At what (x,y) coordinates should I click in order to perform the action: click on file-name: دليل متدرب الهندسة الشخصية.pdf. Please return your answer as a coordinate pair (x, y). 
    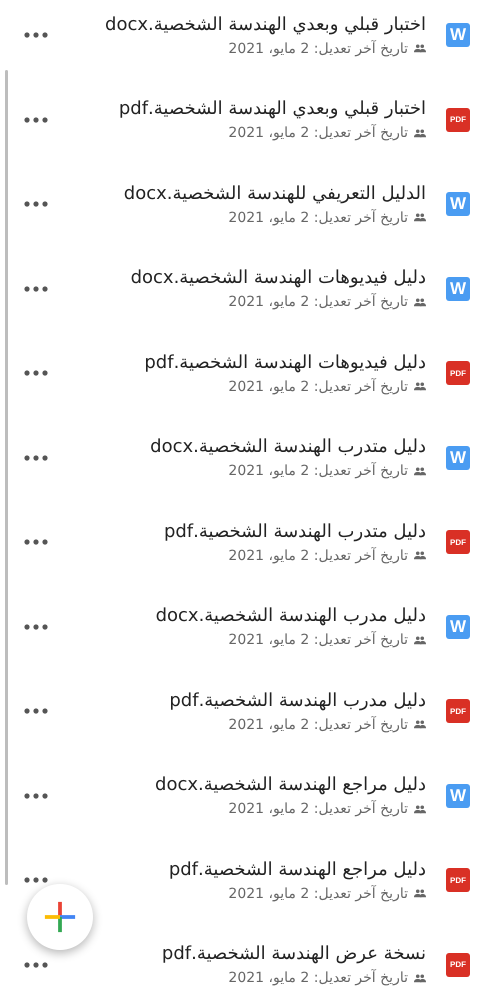
    Looking at the image, I should click on (237, 531).